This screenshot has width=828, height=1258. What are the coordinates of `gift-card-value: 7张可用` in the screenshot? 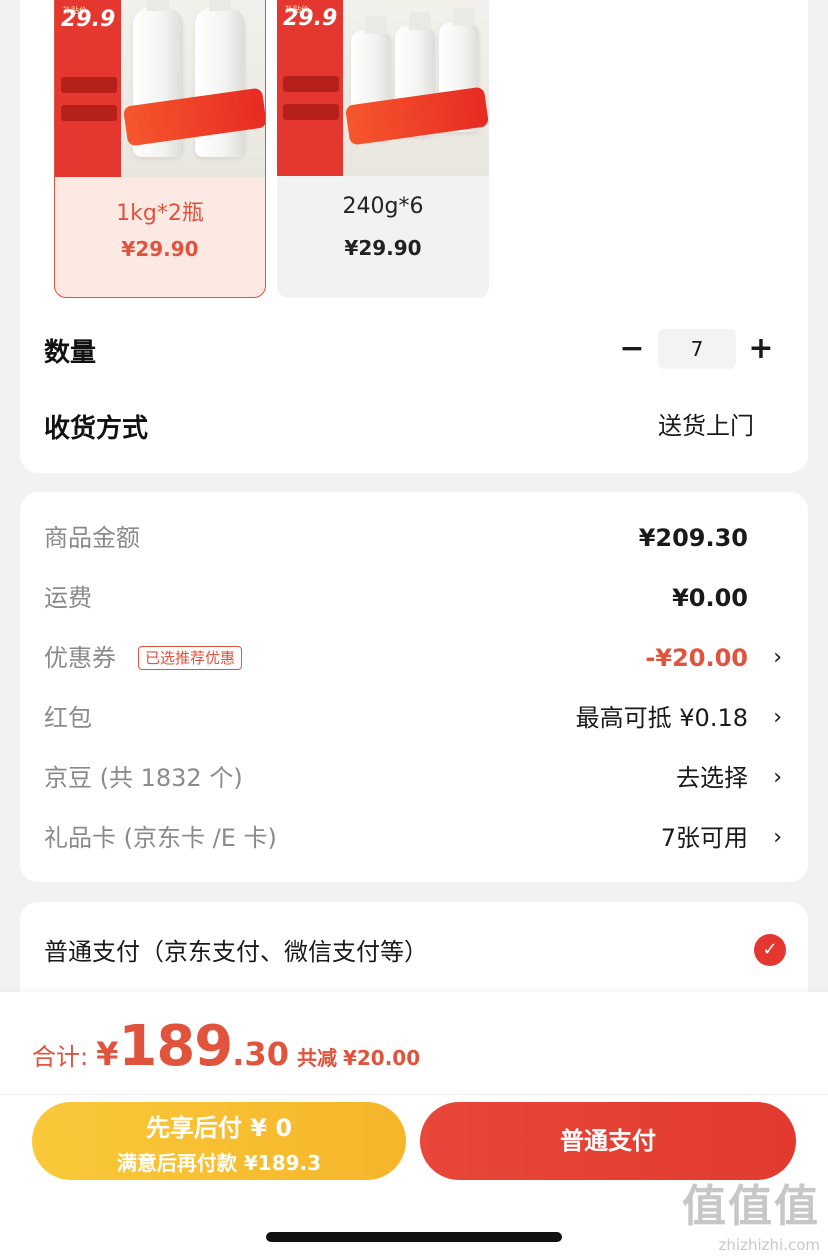 It's located at (704, 838).